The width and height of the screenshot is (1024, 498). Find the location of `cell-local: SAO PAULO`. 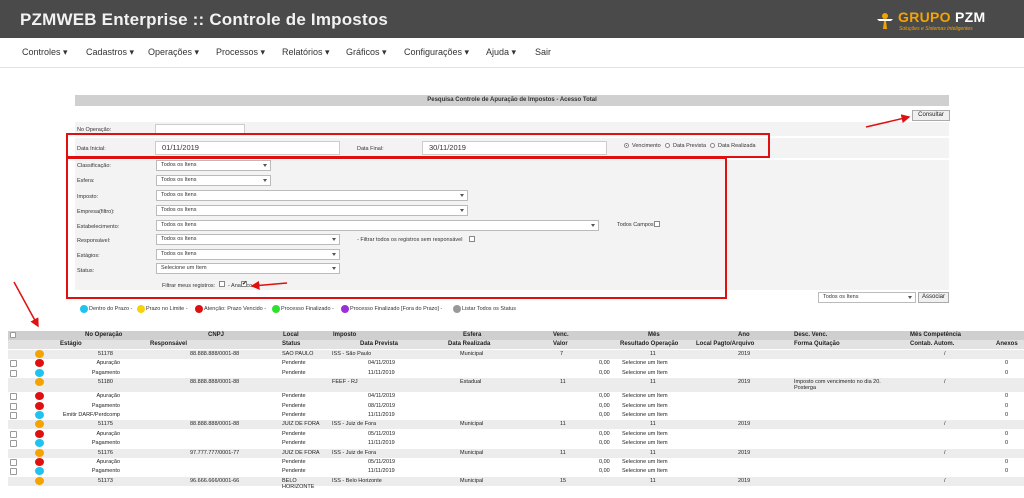

cell-local: SAO PAULO is located at coordinates (298, 354).